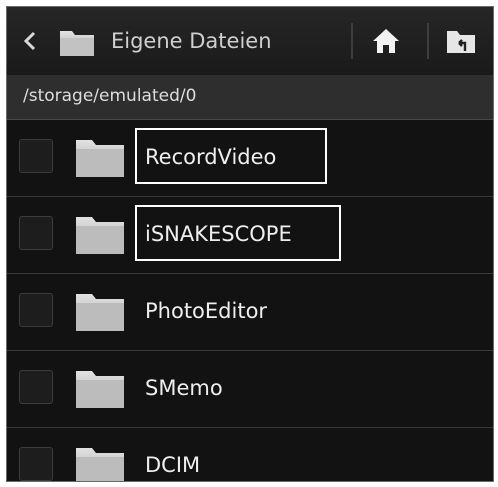 This screenshot has width=498, height=487. I want to click on action-bar: Eigene Dateien, so click(250, 41).